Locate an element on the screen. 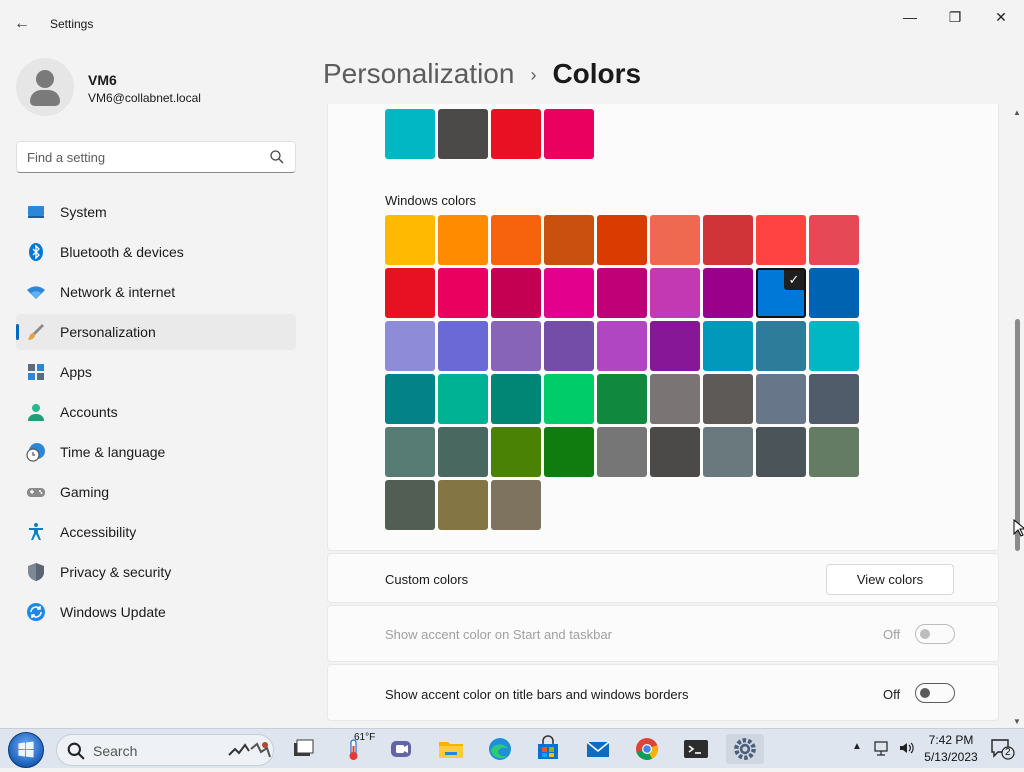 This screenshot has width=1024, height=772. teams-icon is located at coordinates (401, 749).